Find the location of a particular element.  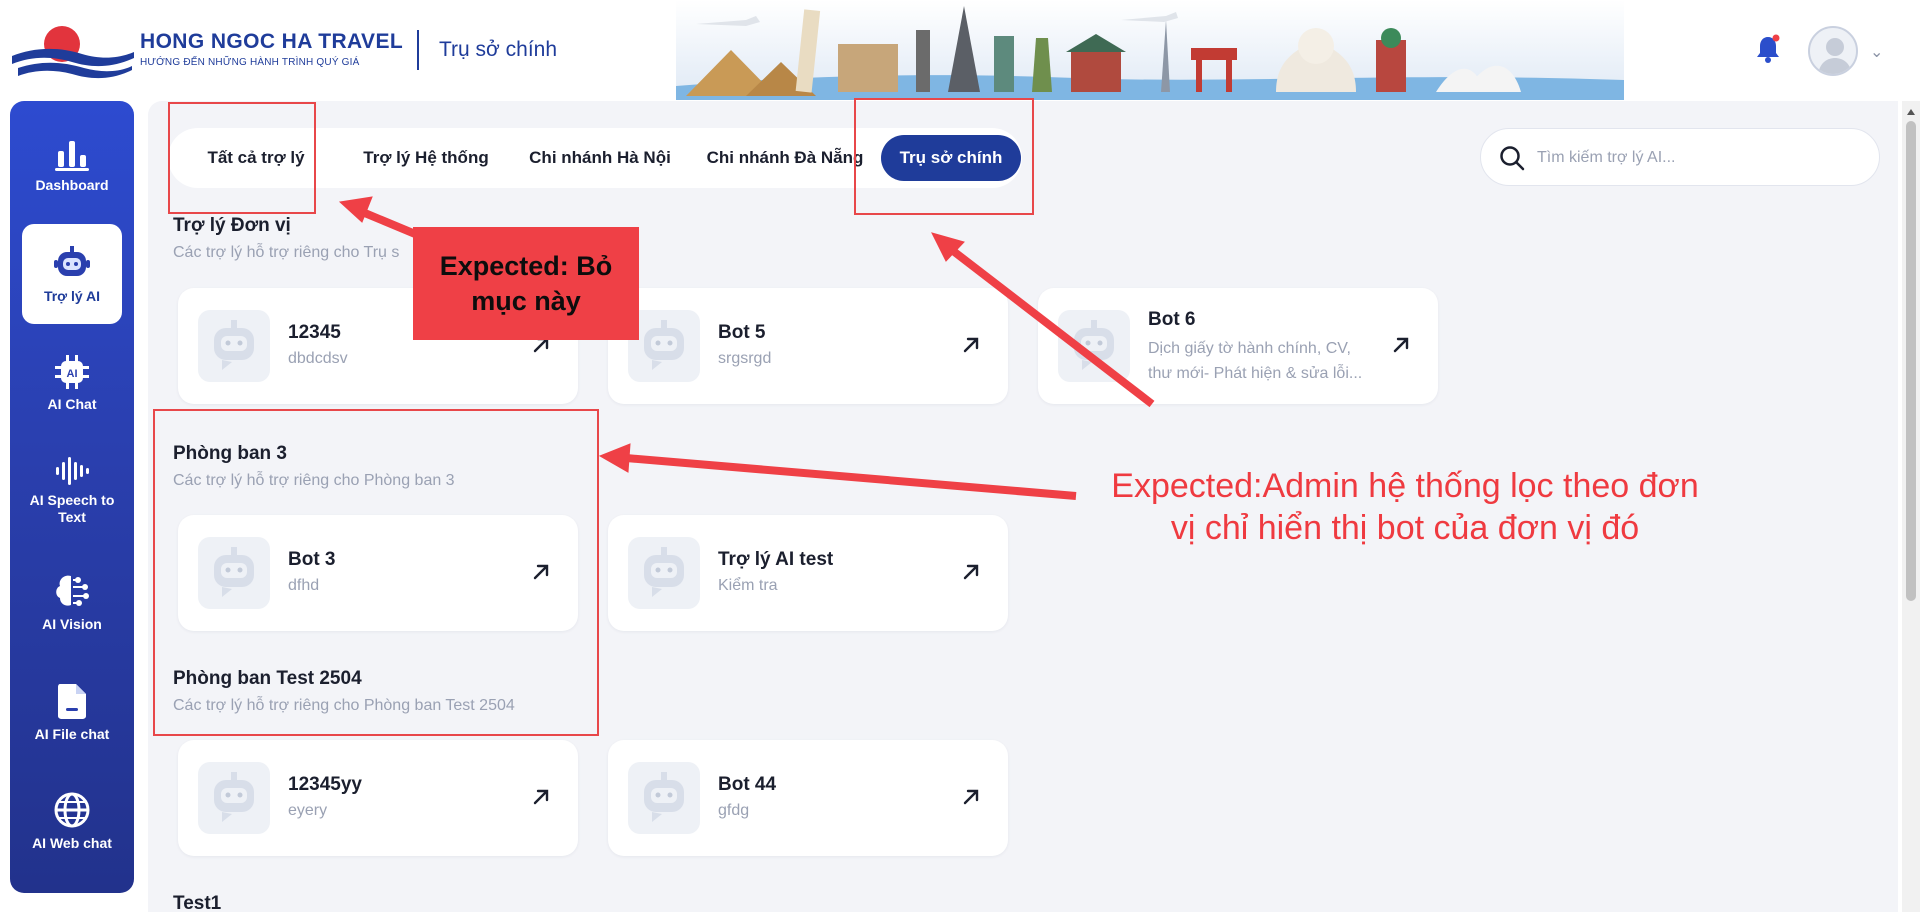

sidebar-item-ai-file-chat: AI File chat is located at coordinates (72, 712).